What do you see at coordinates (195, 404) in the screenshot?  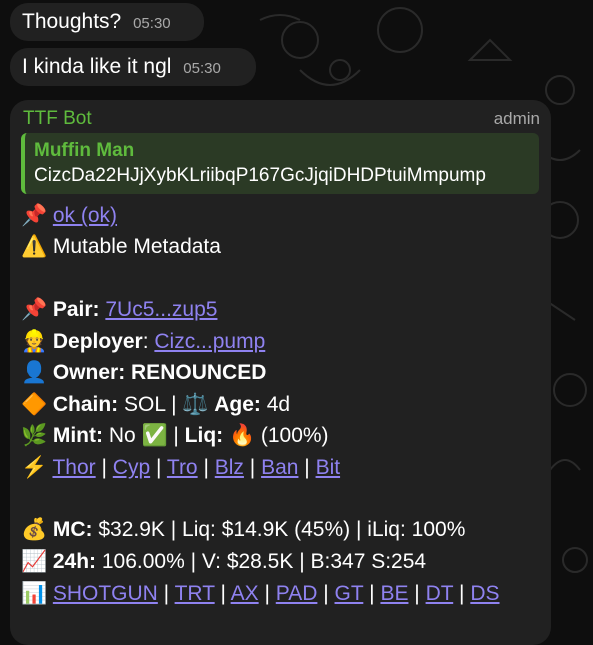 I see `scale-icon: ⚖️` at bounding box center [195, 404].